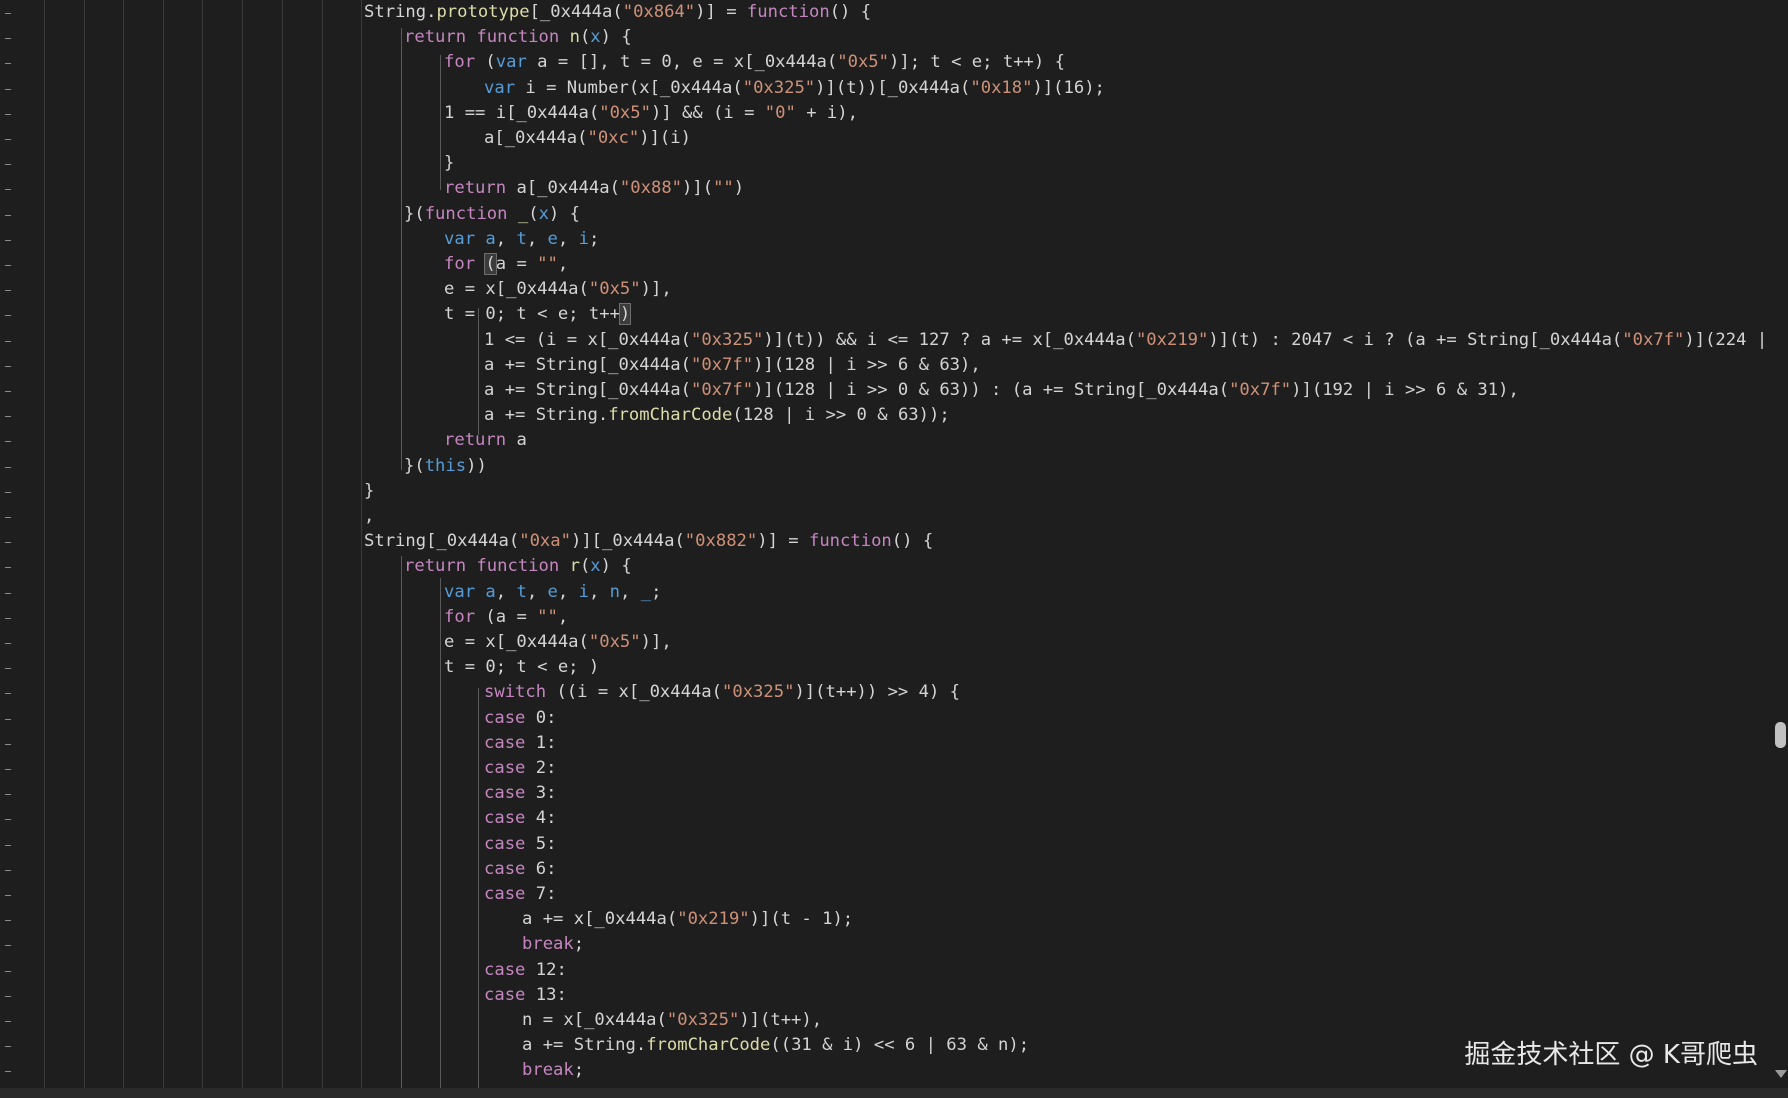  I want to click on code-token: 1:, so click(546, 742).